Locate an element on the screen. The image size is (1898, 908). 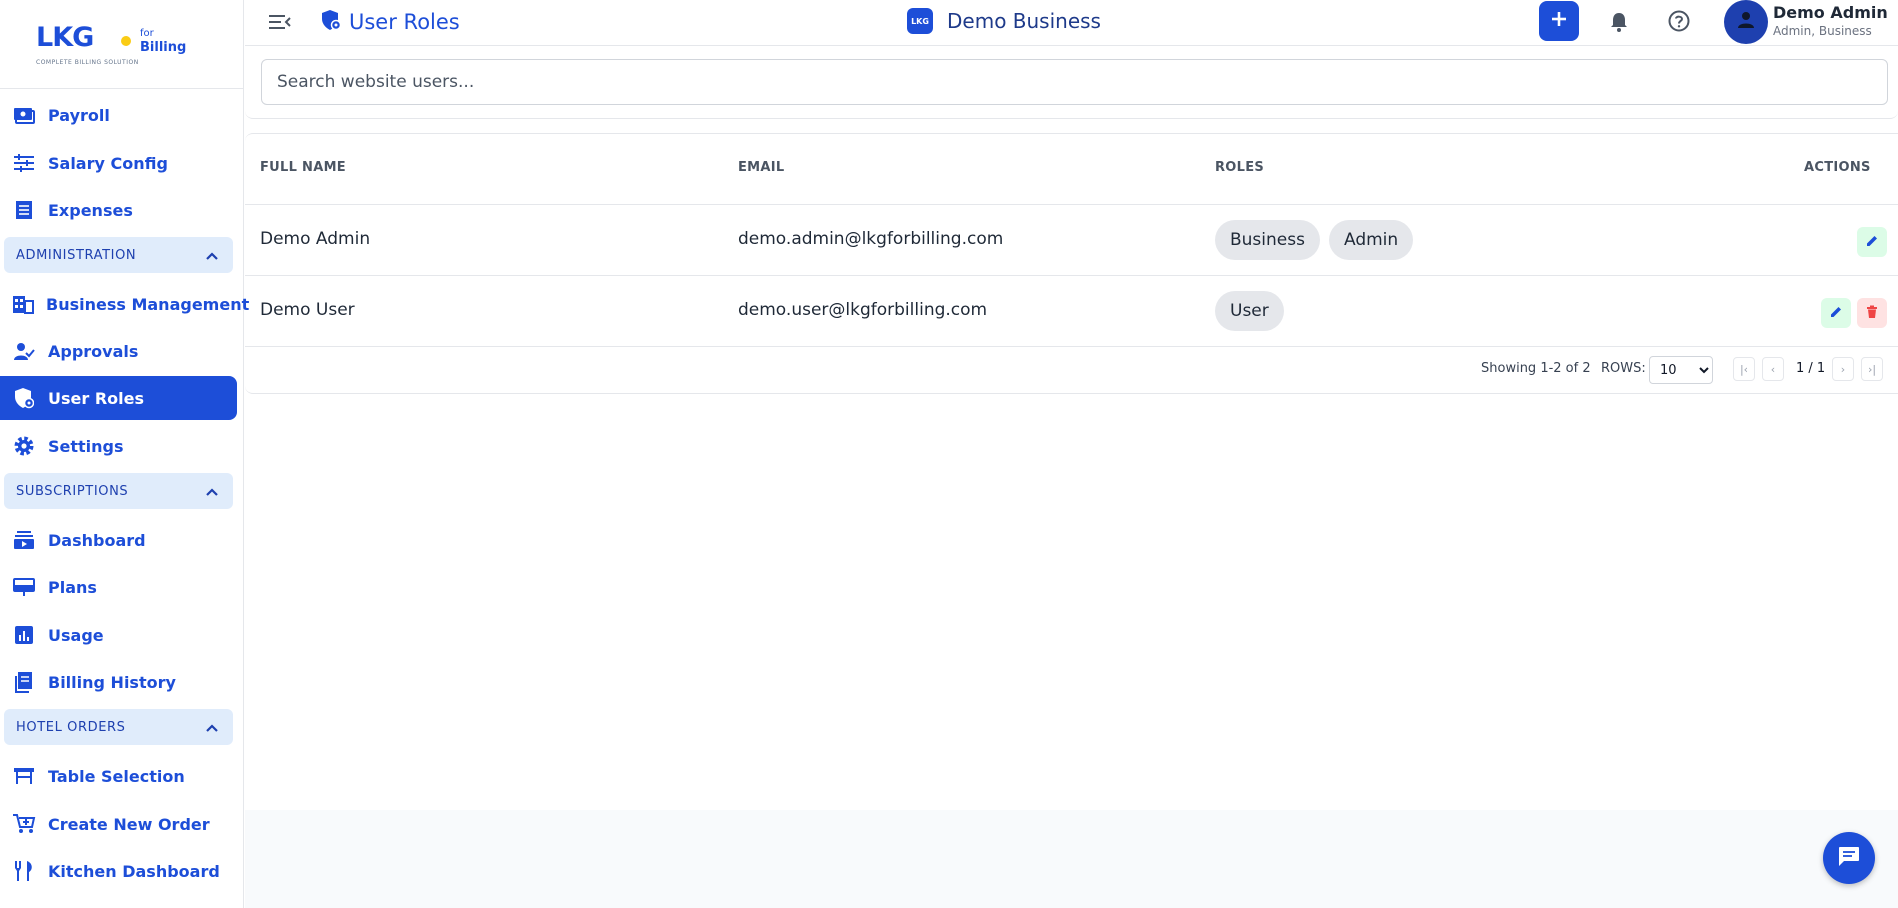
sidebar-item-create-new-order: Create New Order is located at coordinates (118, 824).